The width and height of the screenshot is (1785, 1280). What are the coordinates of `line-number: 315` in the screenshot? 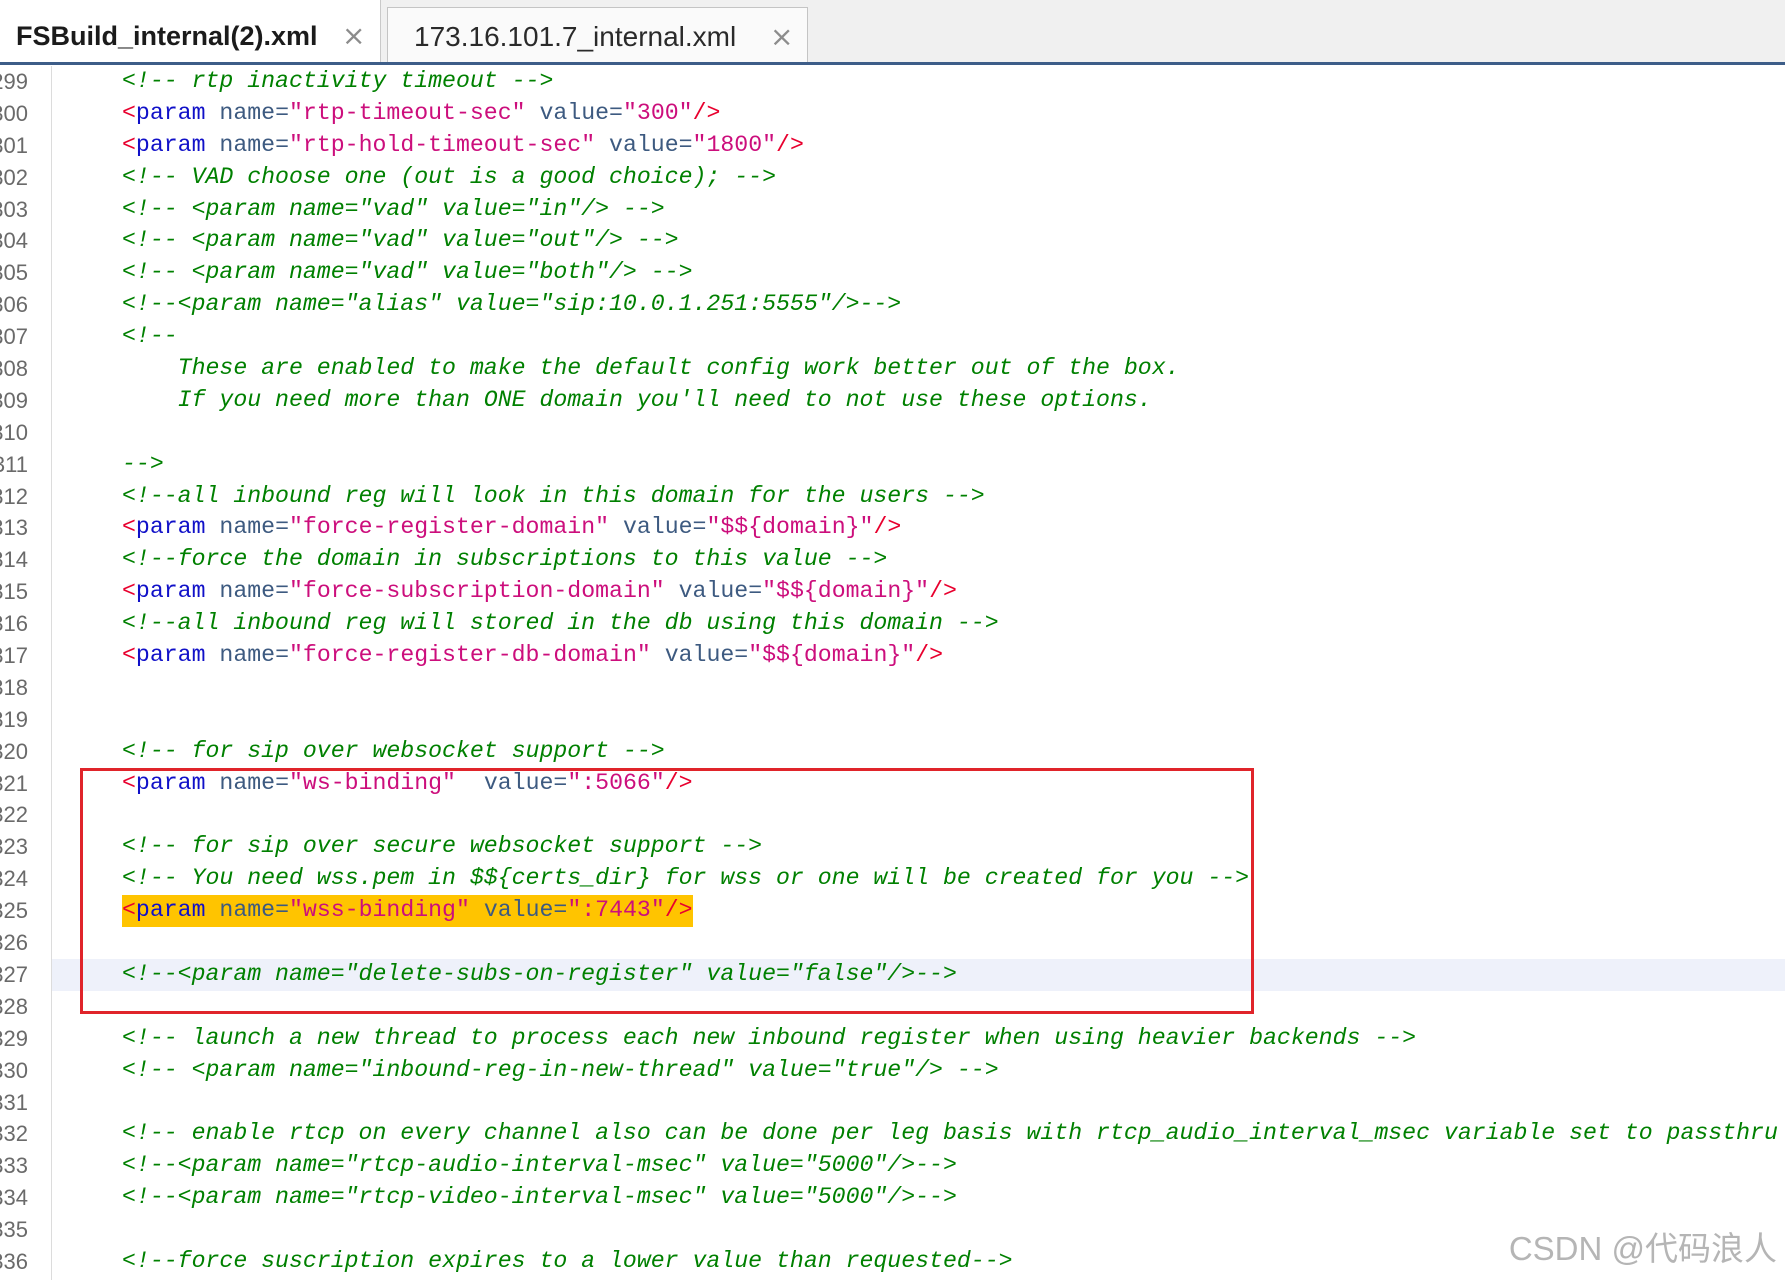 It's located at (14, 592).